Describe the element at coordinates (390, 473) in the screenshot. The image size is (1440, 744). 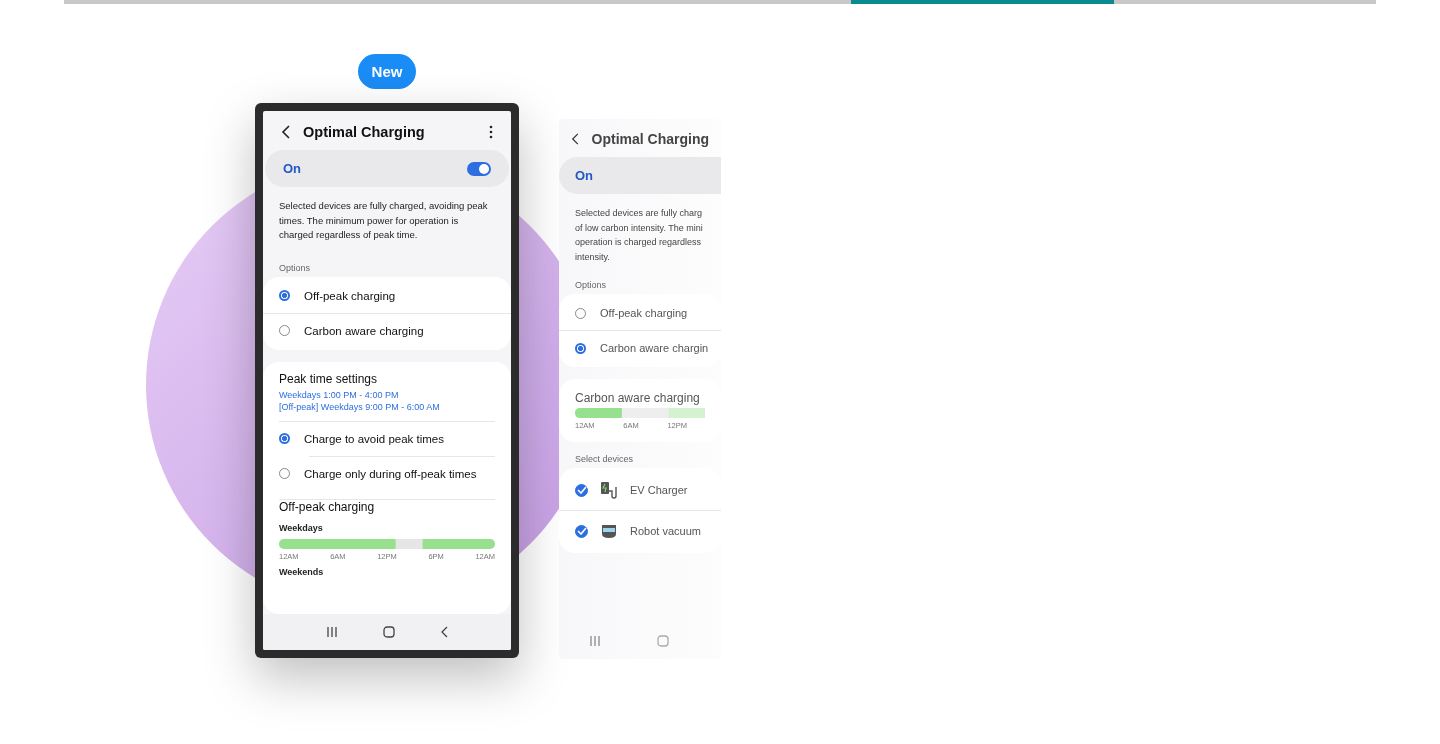
I see `option-label: Charge only during off-peak times` at that location.